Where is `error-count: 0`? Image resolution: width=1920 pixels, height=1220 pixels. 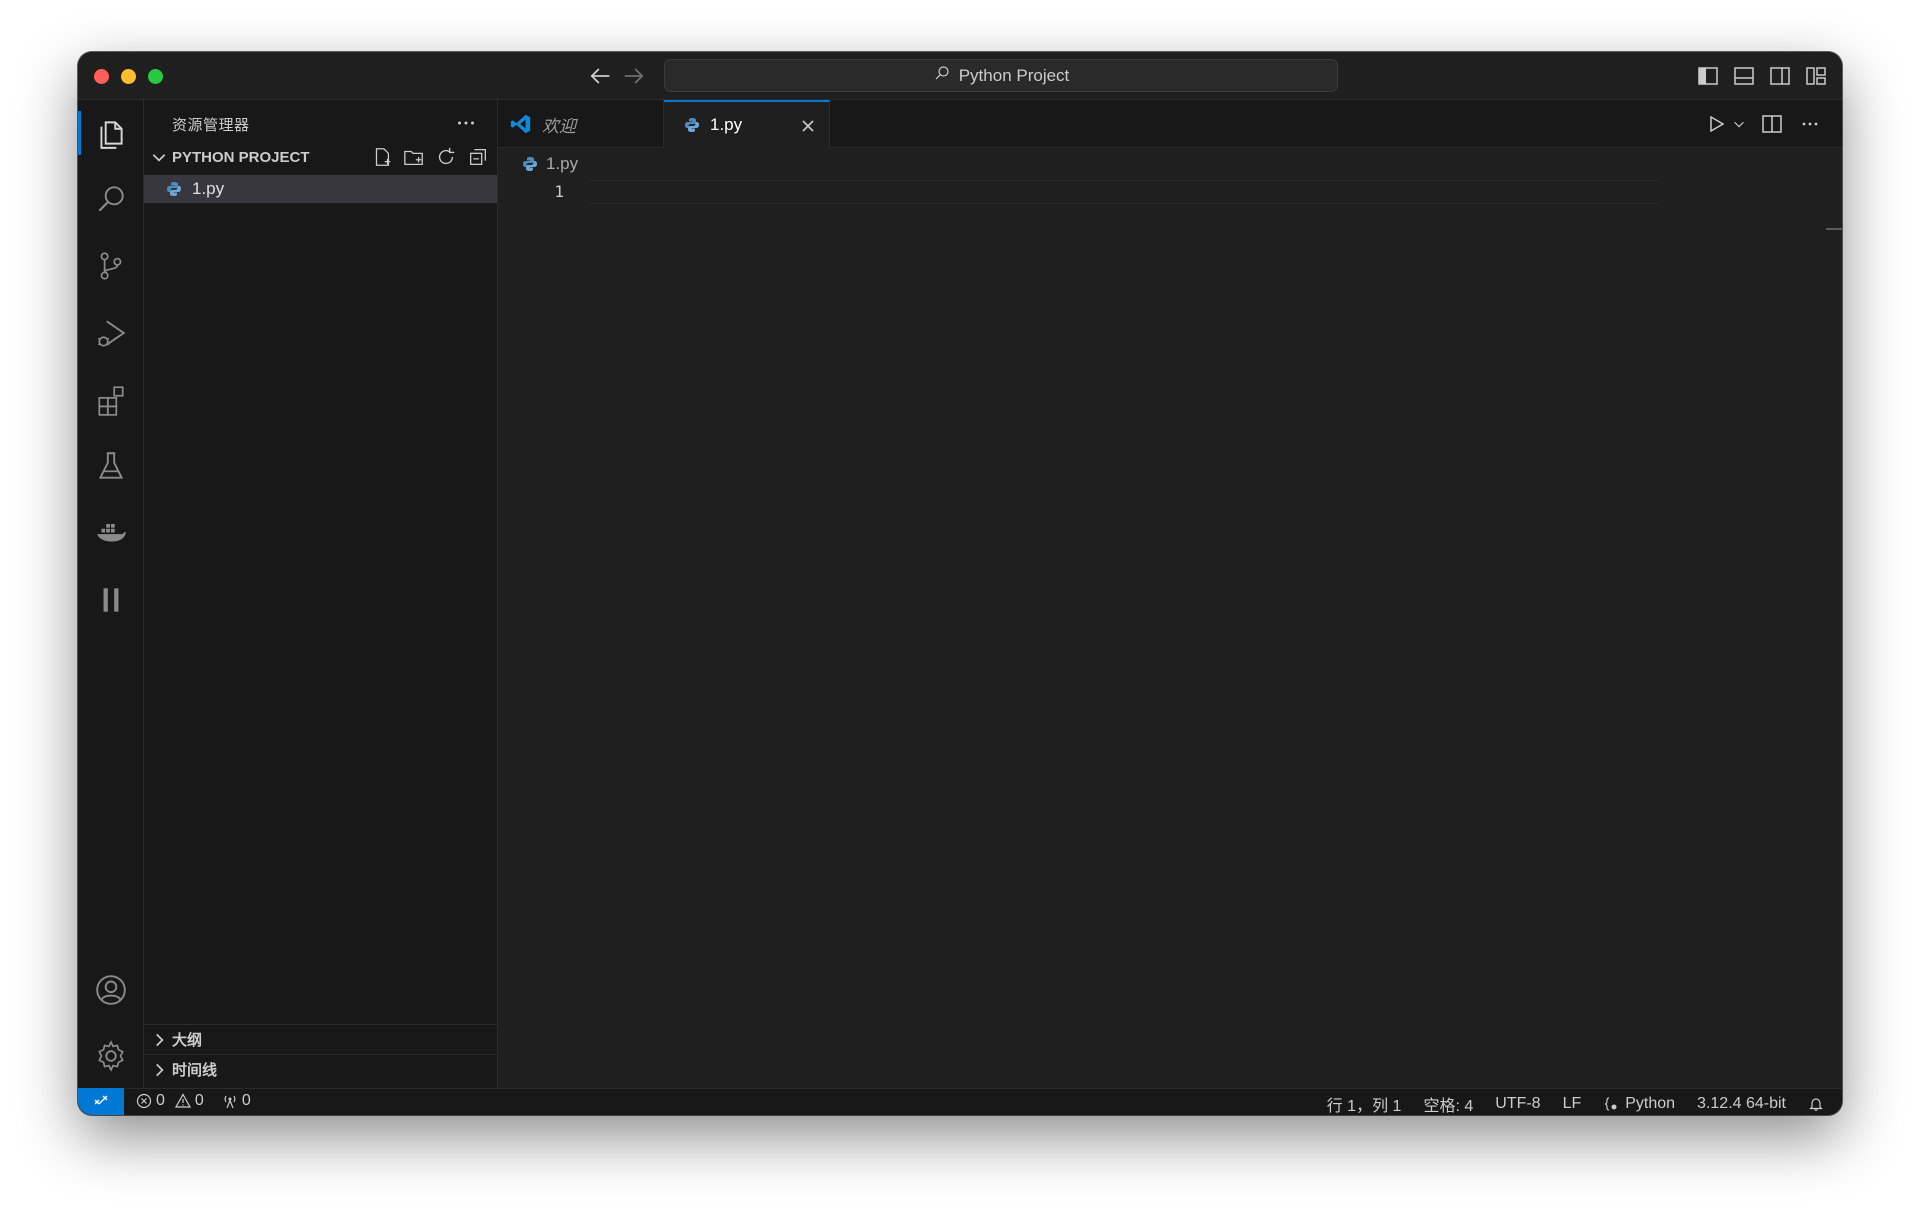
error-count: 0 is located at coordinates (160, 1100).